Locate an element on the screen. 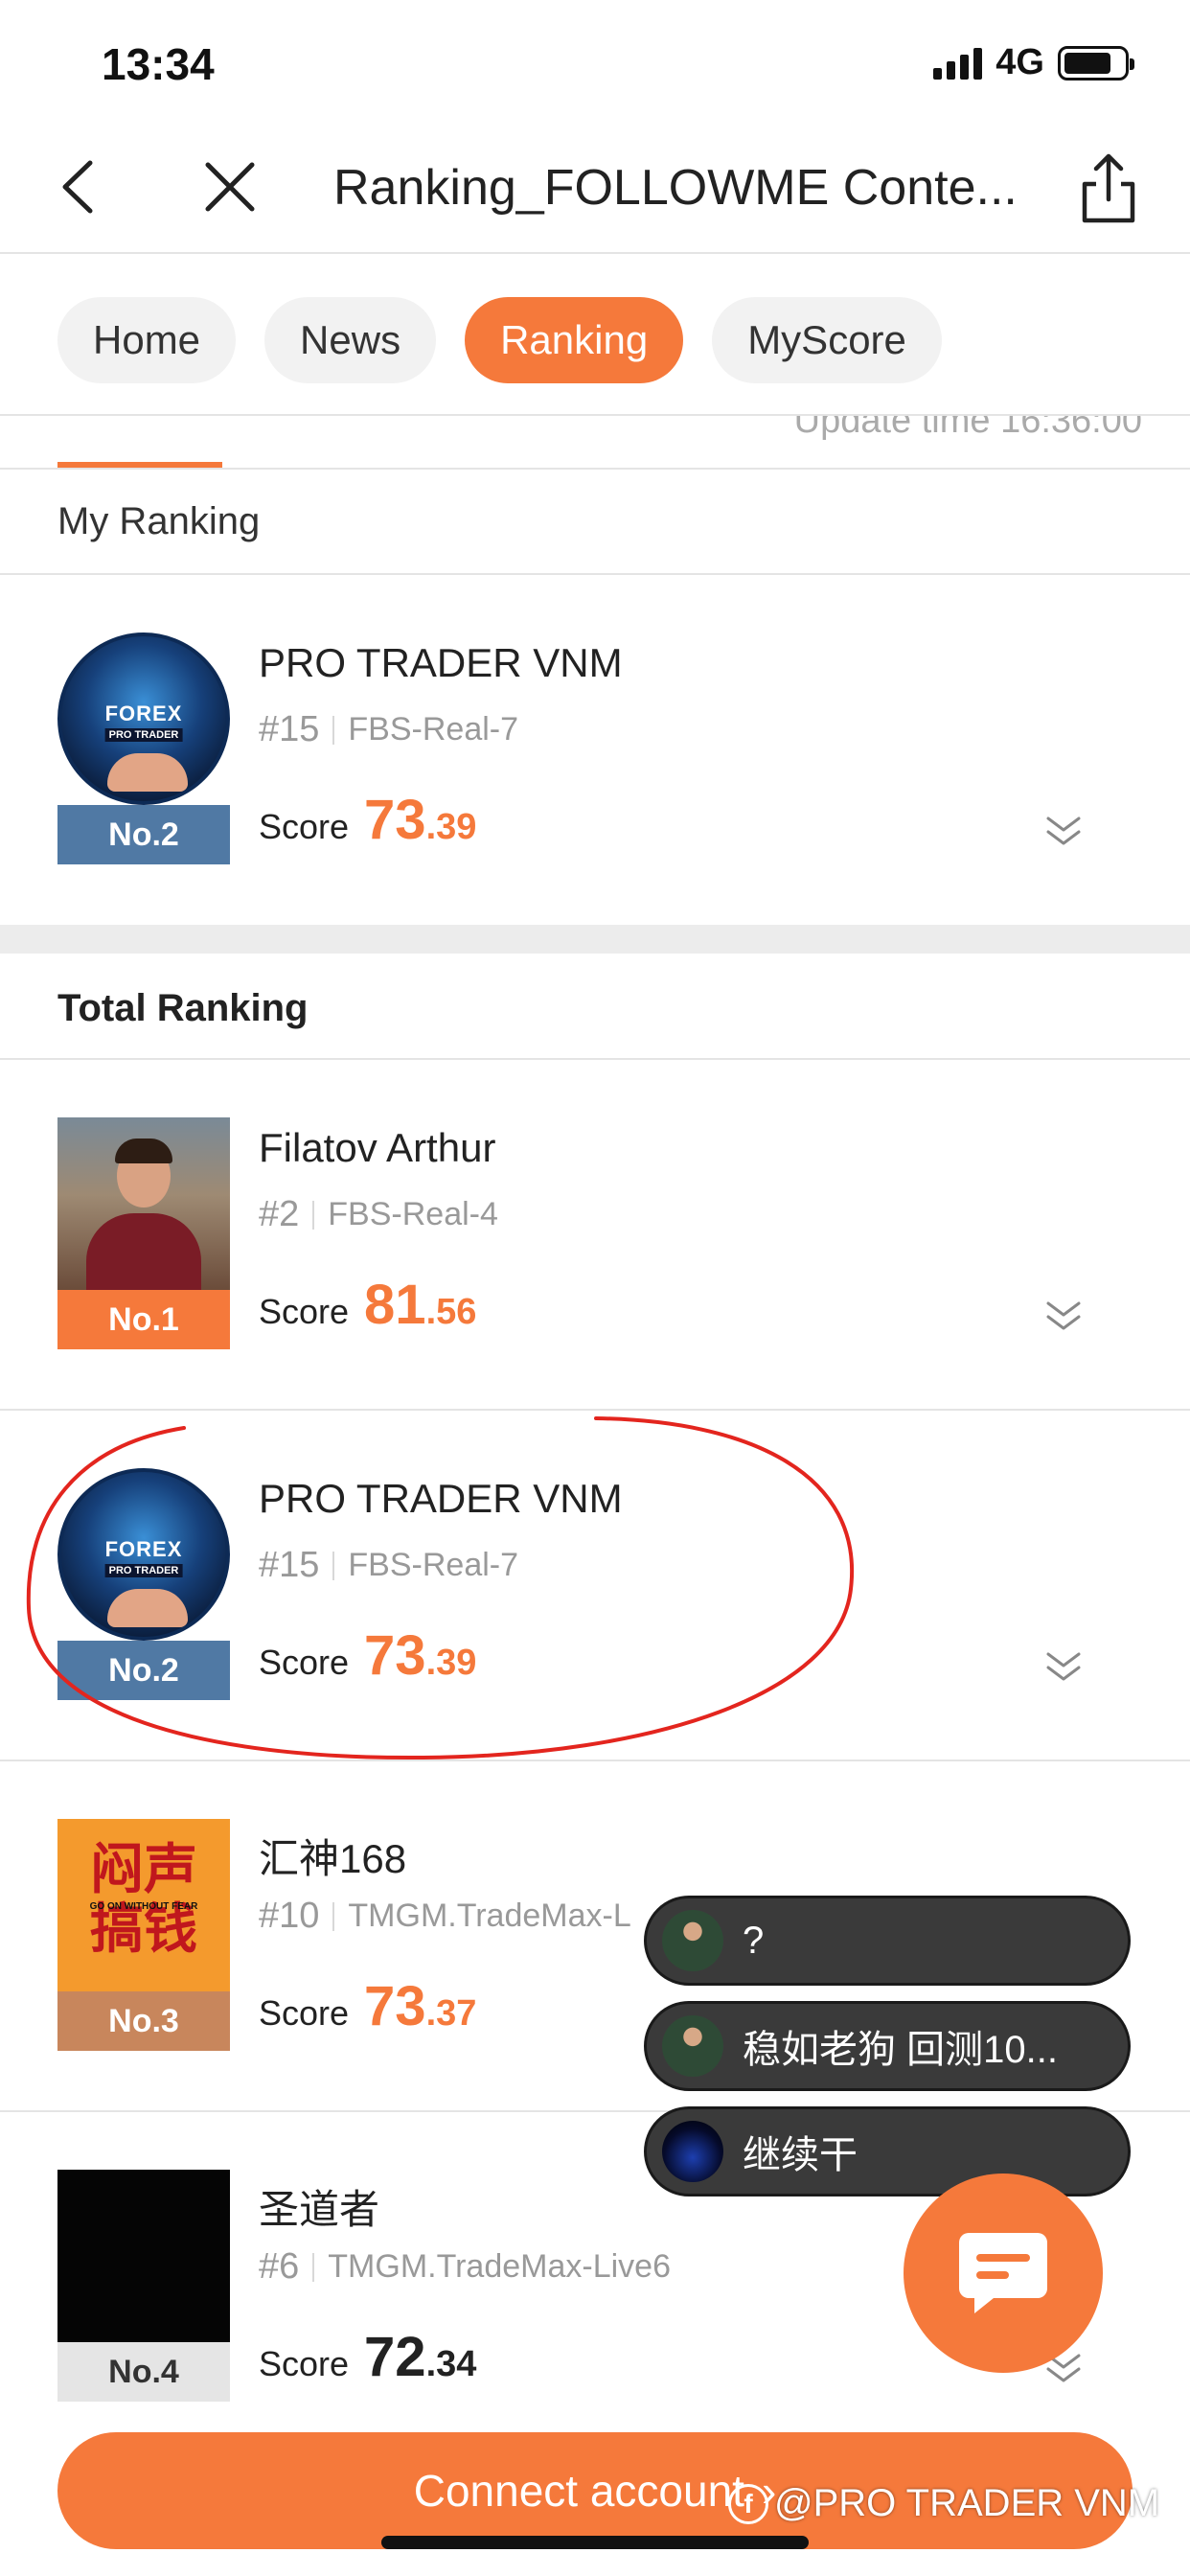 The width and height of the screenshot is (1190, 2576). score-integer: 72 is located at coordinates (395, 2357).